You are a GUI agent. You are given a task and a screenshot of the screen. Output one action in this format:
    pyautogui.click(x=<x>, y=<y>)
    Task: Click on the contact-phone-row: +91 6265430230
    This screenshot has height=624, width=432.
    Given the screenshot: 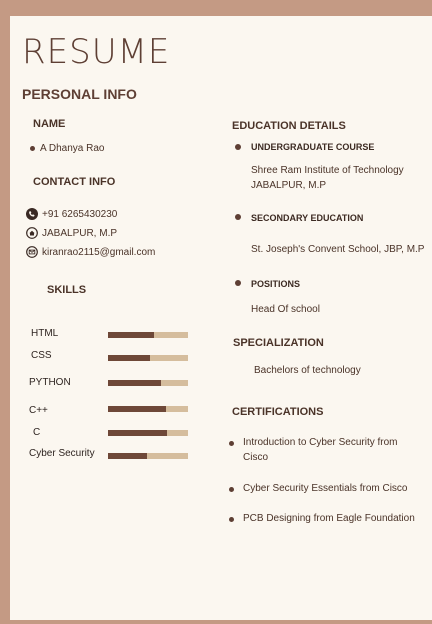 What is the action you would take?
    pyautogui.click(x=71, y=214)
    